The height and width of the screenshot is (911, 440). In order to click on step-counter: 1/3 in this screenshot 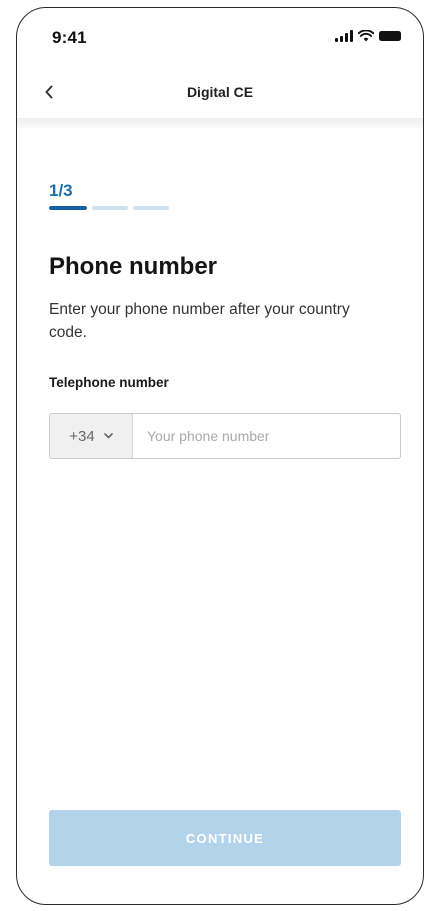, I will do `click(61, 190)`.